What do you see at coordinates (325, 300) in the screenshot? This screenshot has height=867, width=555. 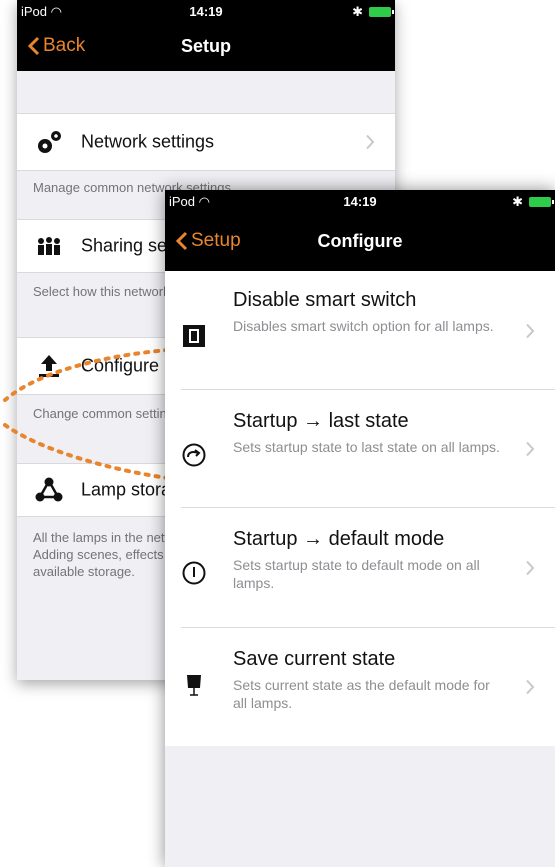 I see `option-title: Disable smart switch` at bounding box center [325, 300].